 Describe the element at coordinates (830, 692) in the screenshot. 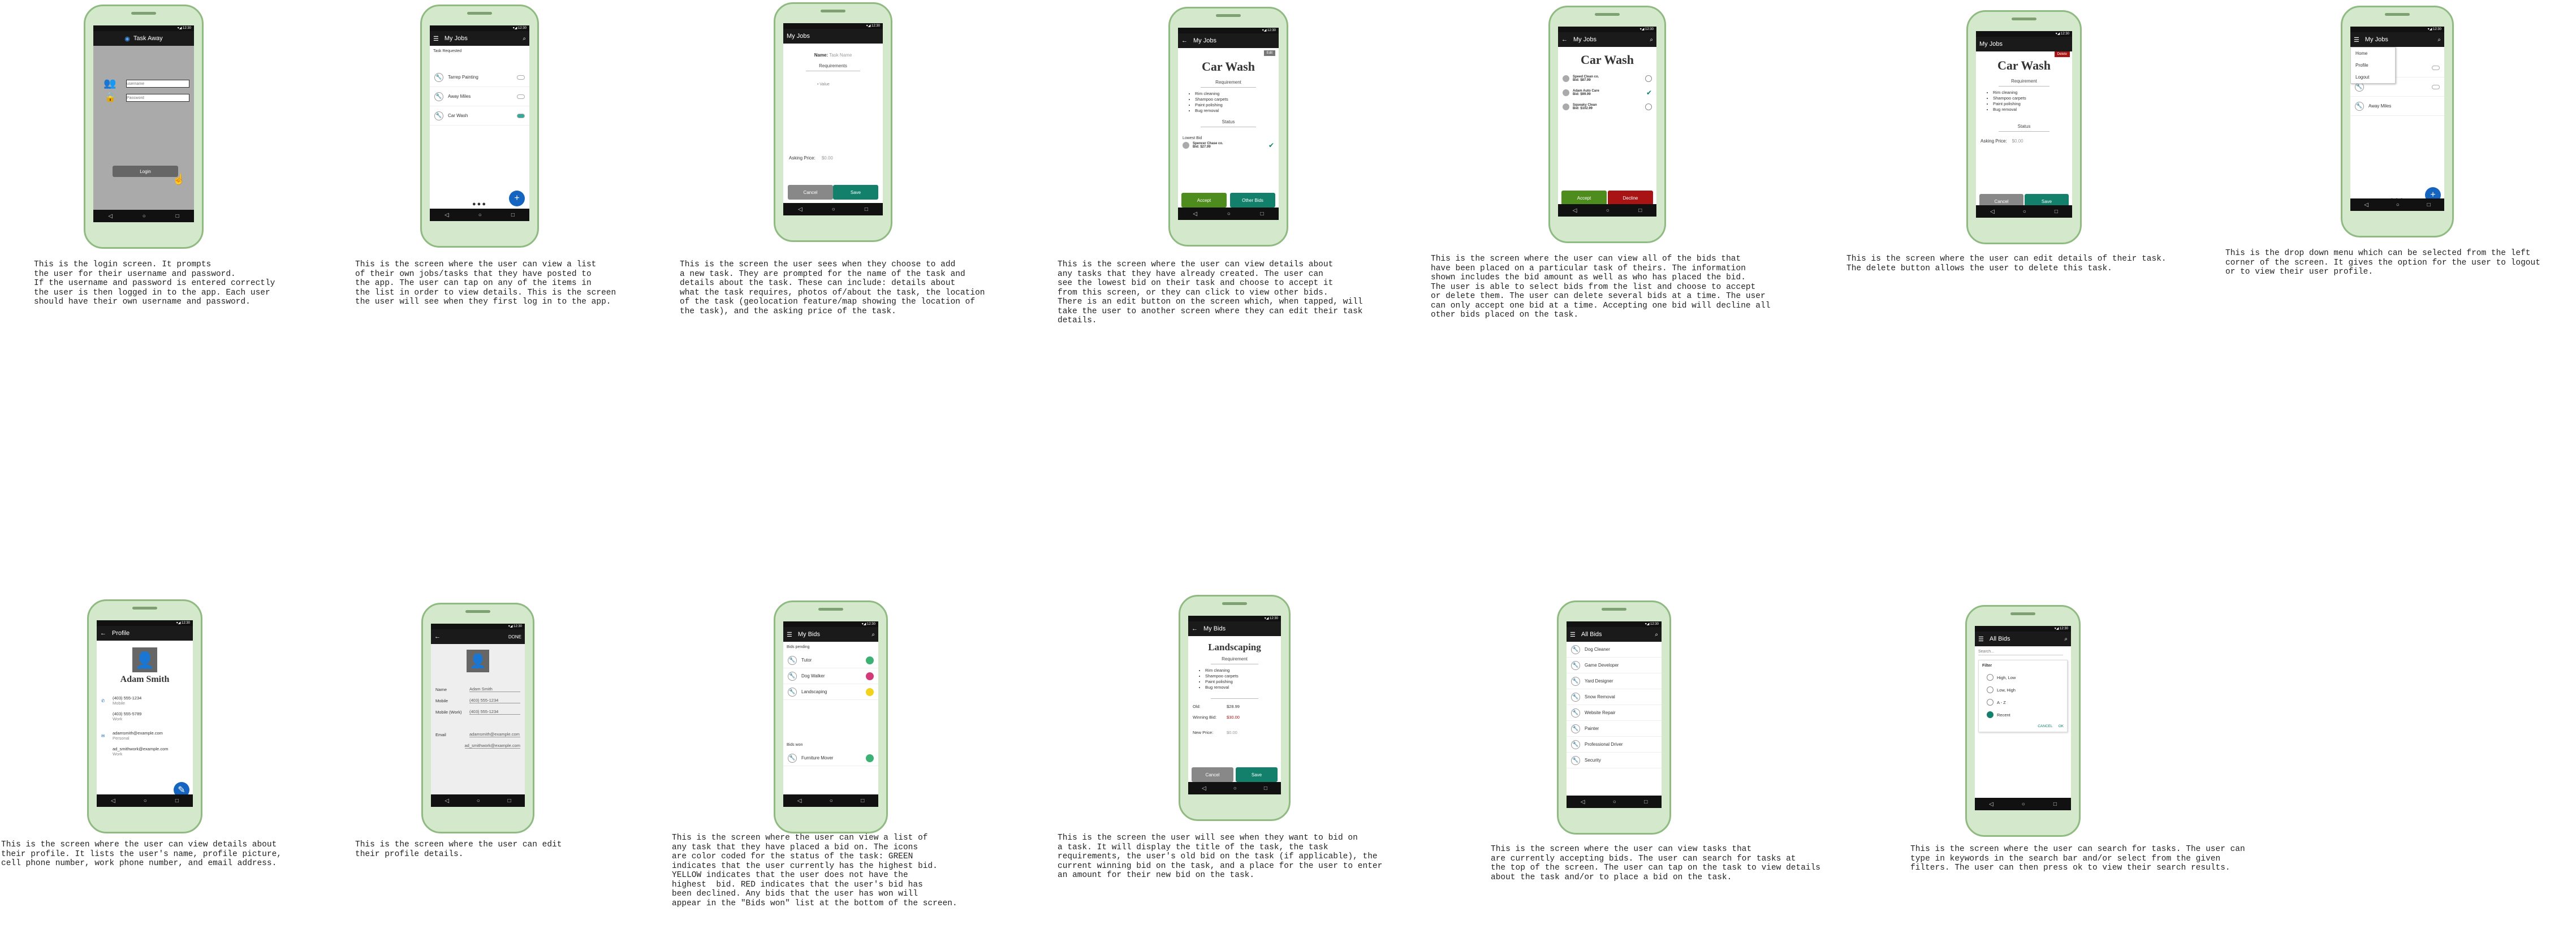

I see `list-item: 🔧 Landscaping` at that location.